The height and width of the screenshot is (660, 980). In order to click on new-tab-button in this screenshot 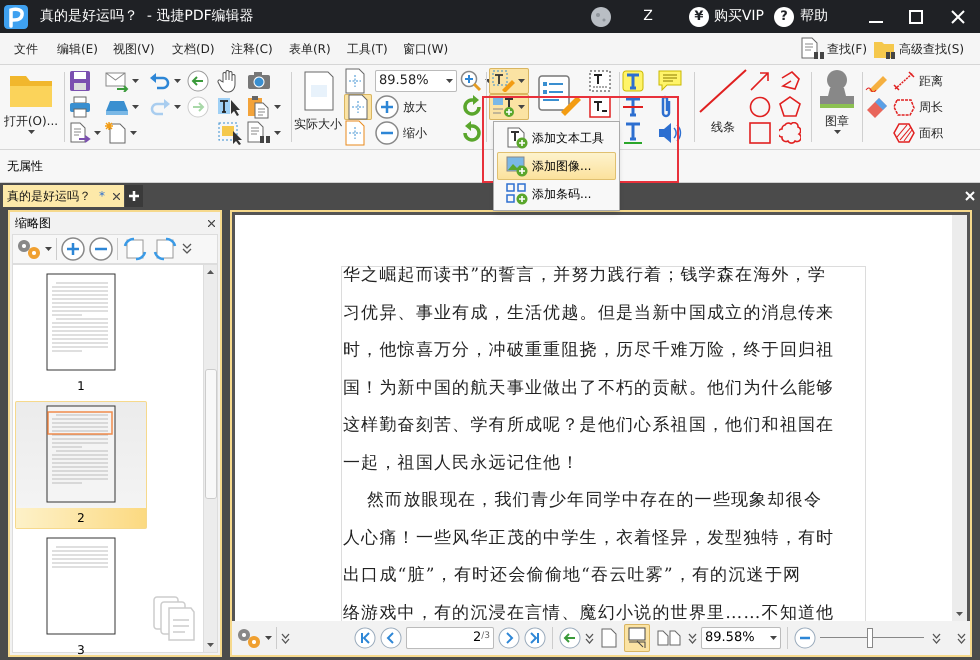, I will do `click(134, 196)`.